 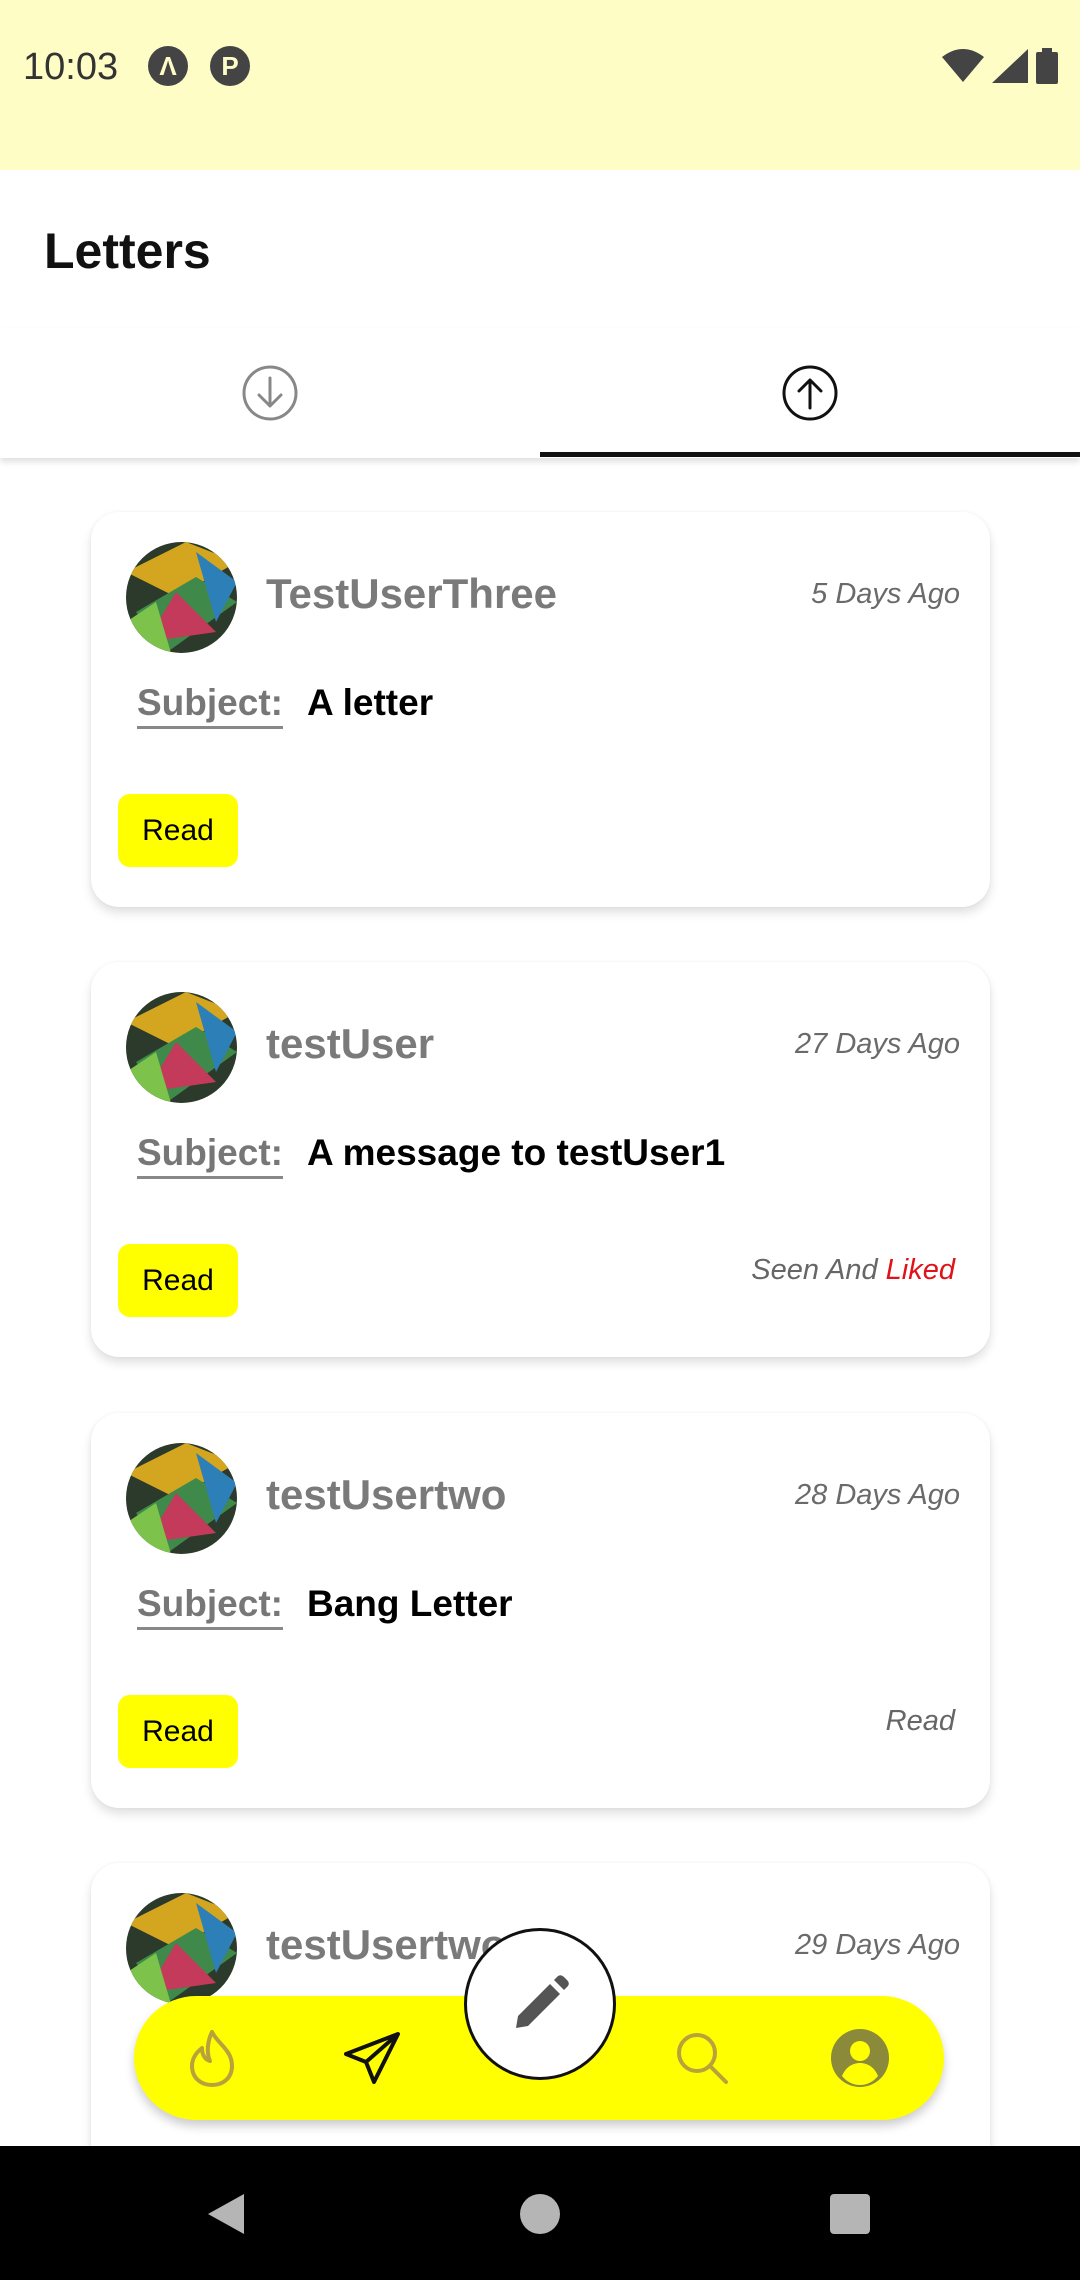 I want to click on liked-label: Liked, so click(x=920, y=1270).